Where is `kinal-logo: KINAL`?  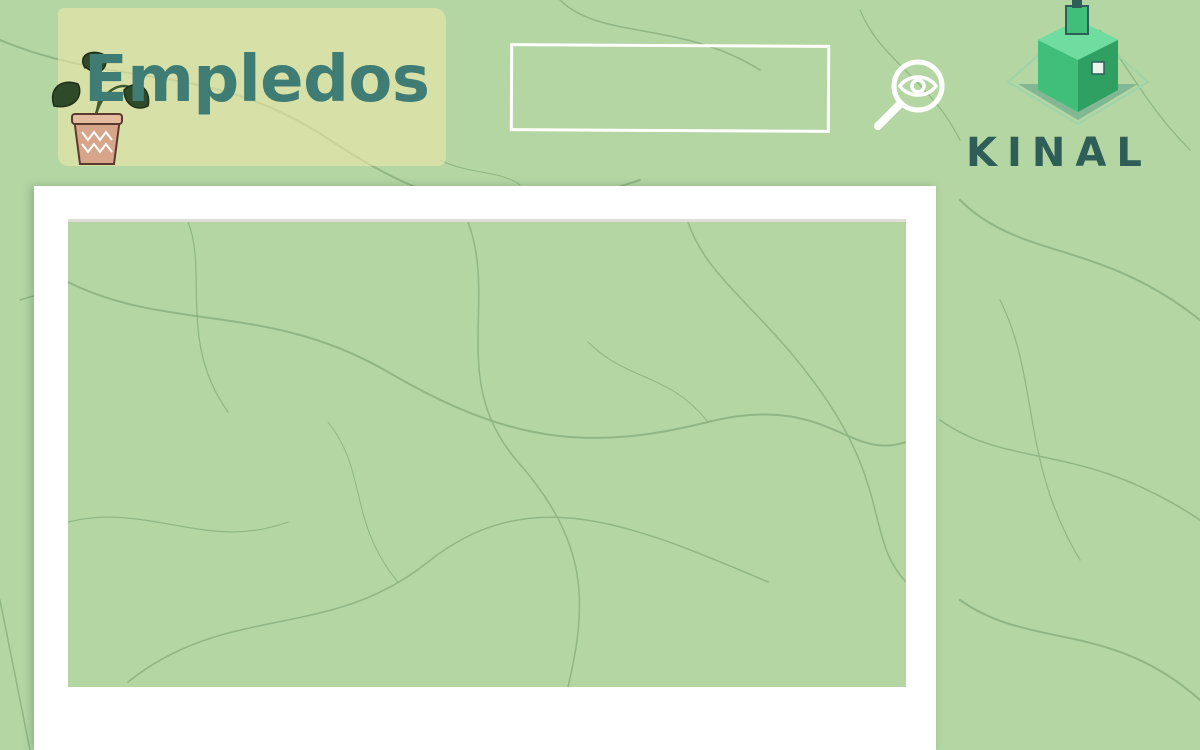
kinal-logo: KINAL is located at coordinates (1079, 90).